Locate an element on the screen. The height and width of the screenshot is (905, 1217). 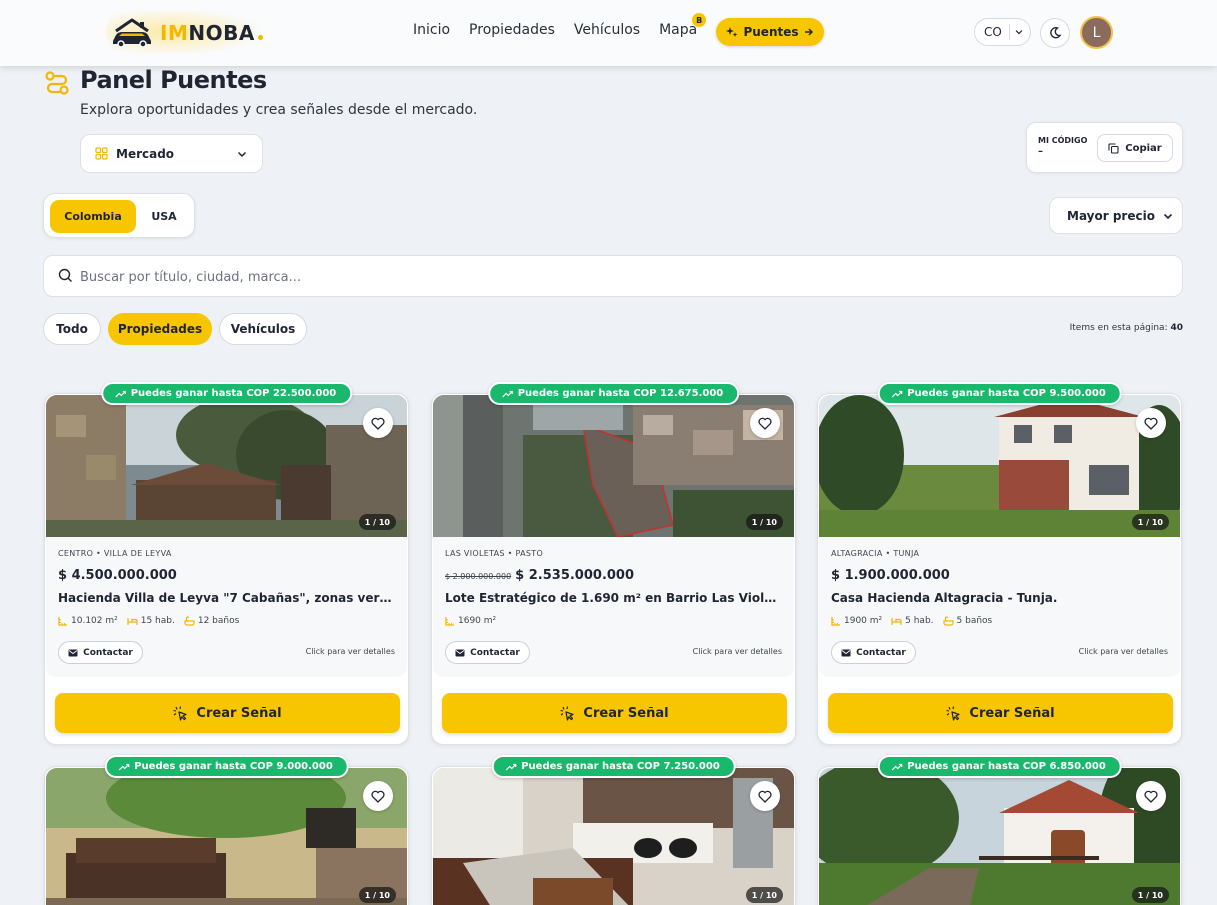
property-card: Puedes ganar hasta COP 6.850.000 1 / 10 is located at coordinates (999, 830).